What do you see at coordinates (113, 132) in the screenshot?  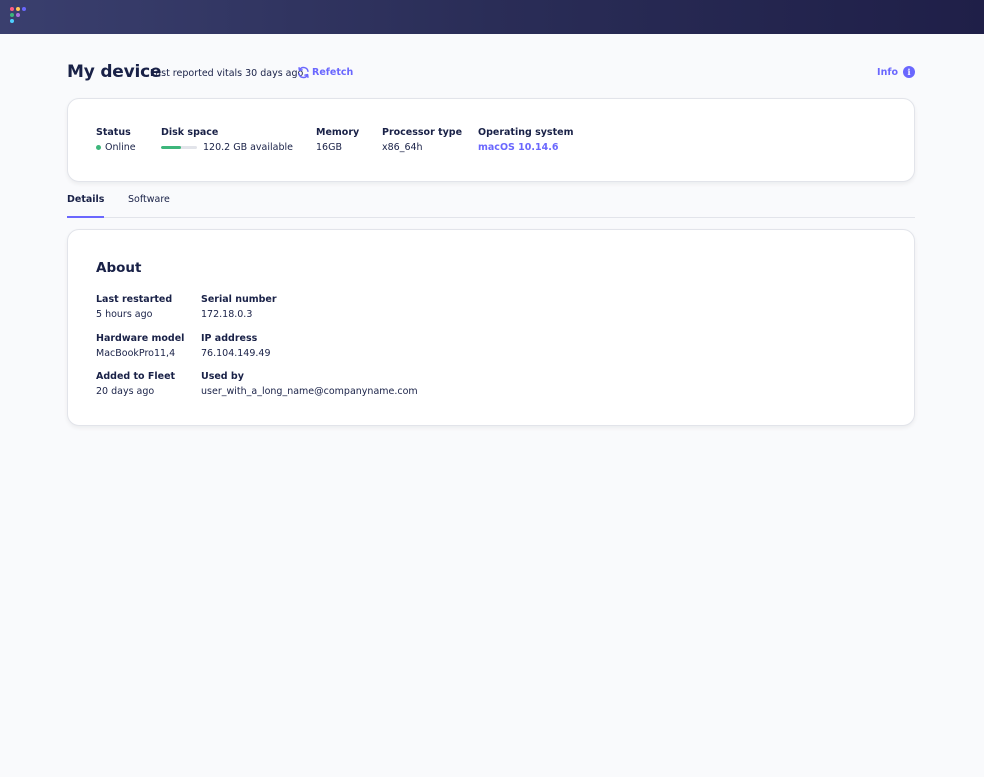 I see `status-label: Status` at bounding box center [113, 132].